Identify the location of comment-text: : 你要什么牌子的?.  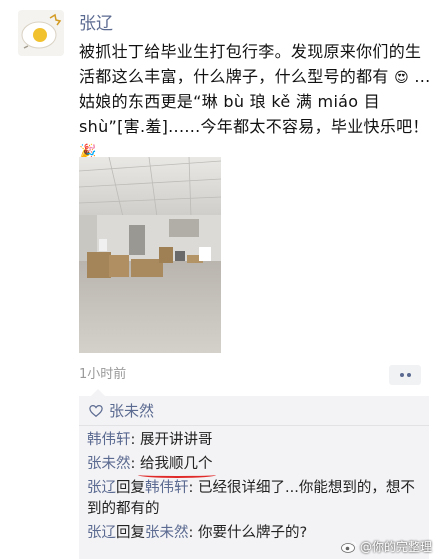
(248, 533).